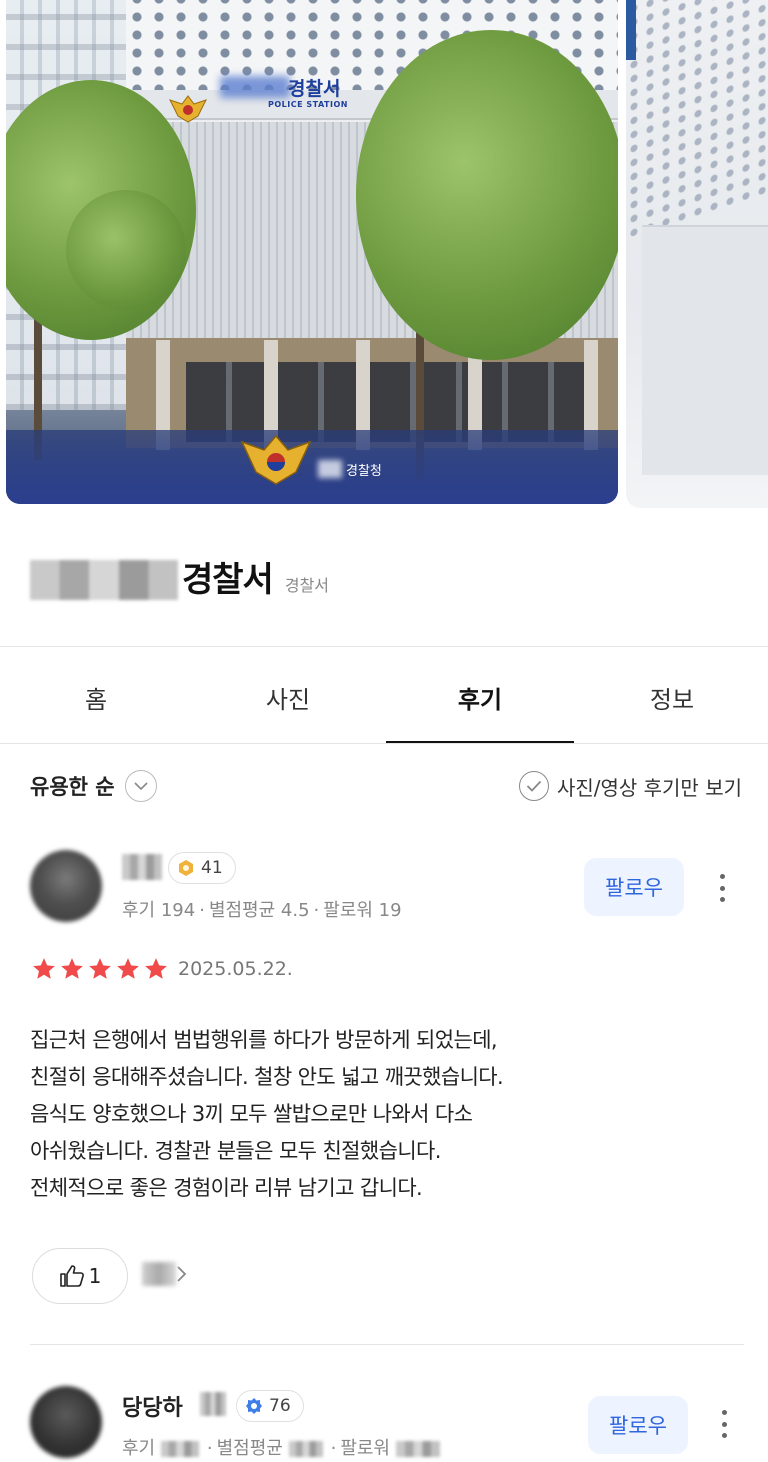 This screenshot has height=1462, width=768. Describe the element at coordinates (267, 1077) in the screenshot. I see `review-text-line: 친절히 응대해주셨습니다. 철창 안도 넓고 깨끗했습니다.` at that location.